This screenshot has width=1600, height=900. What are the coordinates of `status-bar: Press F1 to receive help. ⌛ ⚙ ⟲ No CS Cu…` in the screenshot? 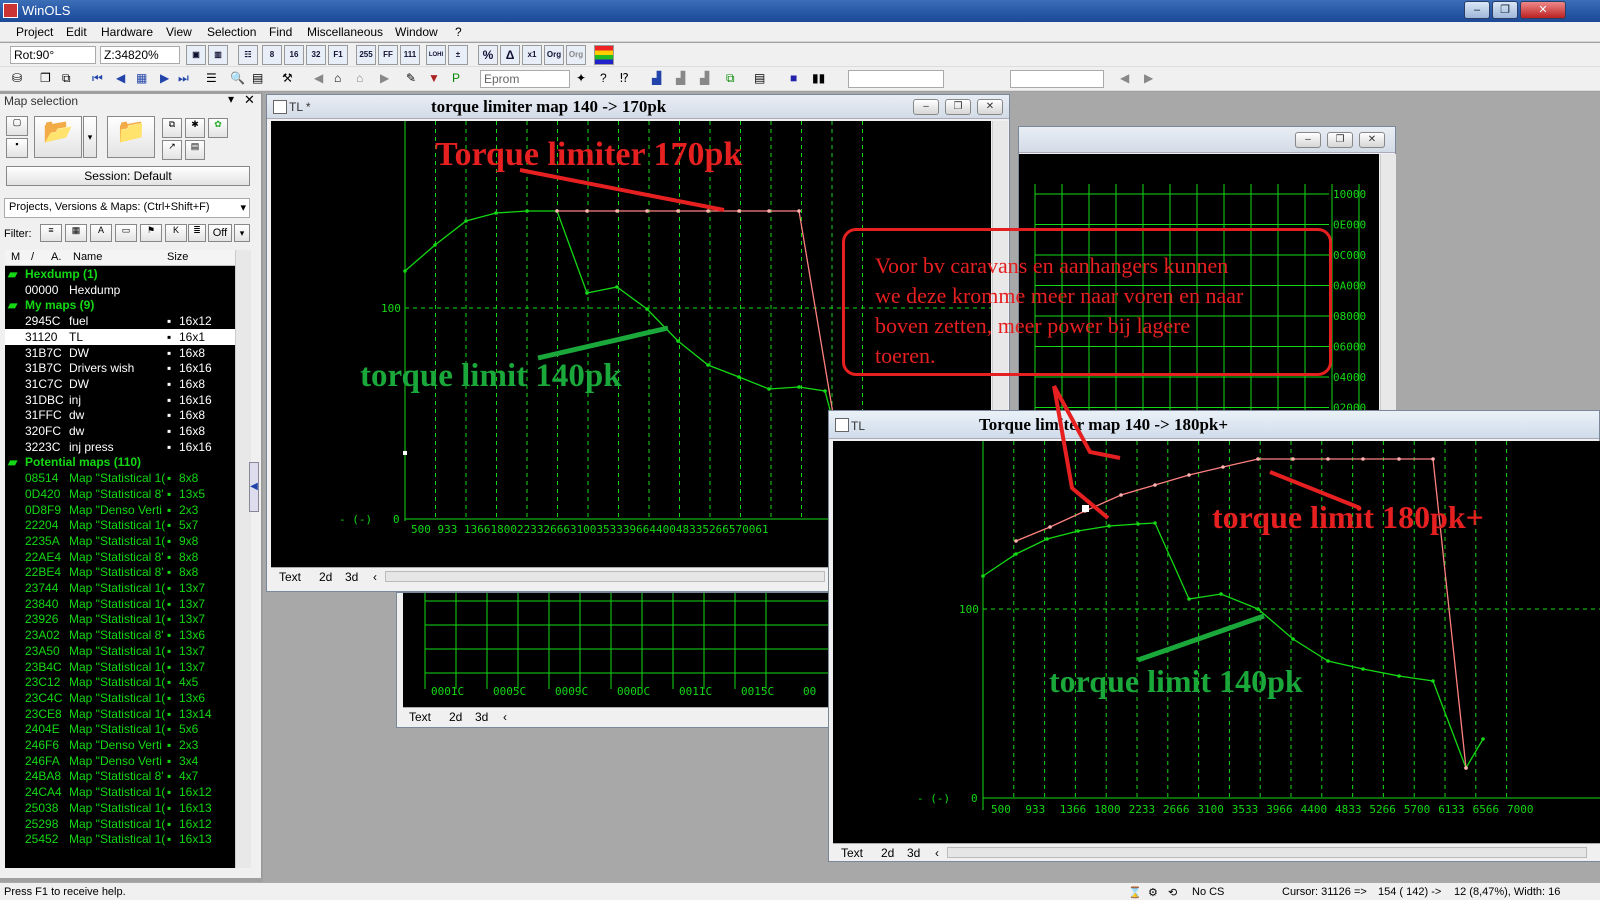 It's located at (800, 891).